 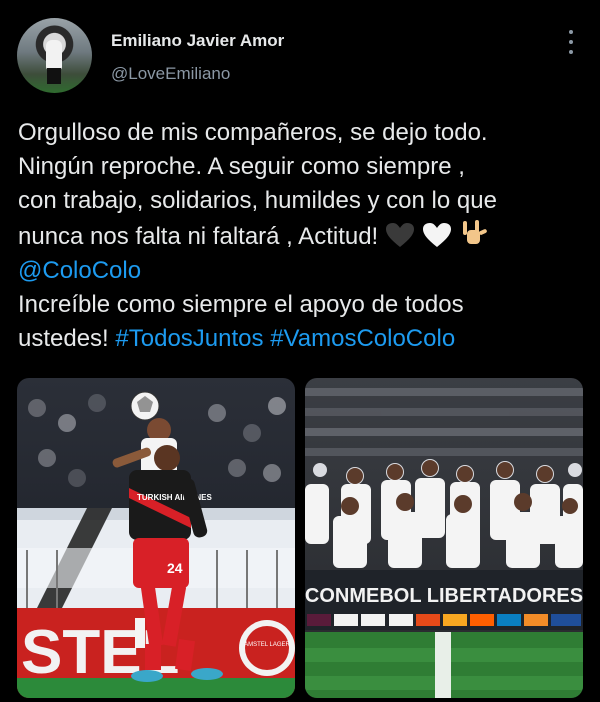 What do you see at coordinates (399, 235) in the screenshot?
I see `black-heart-icon` at bounding box center [399, 235].